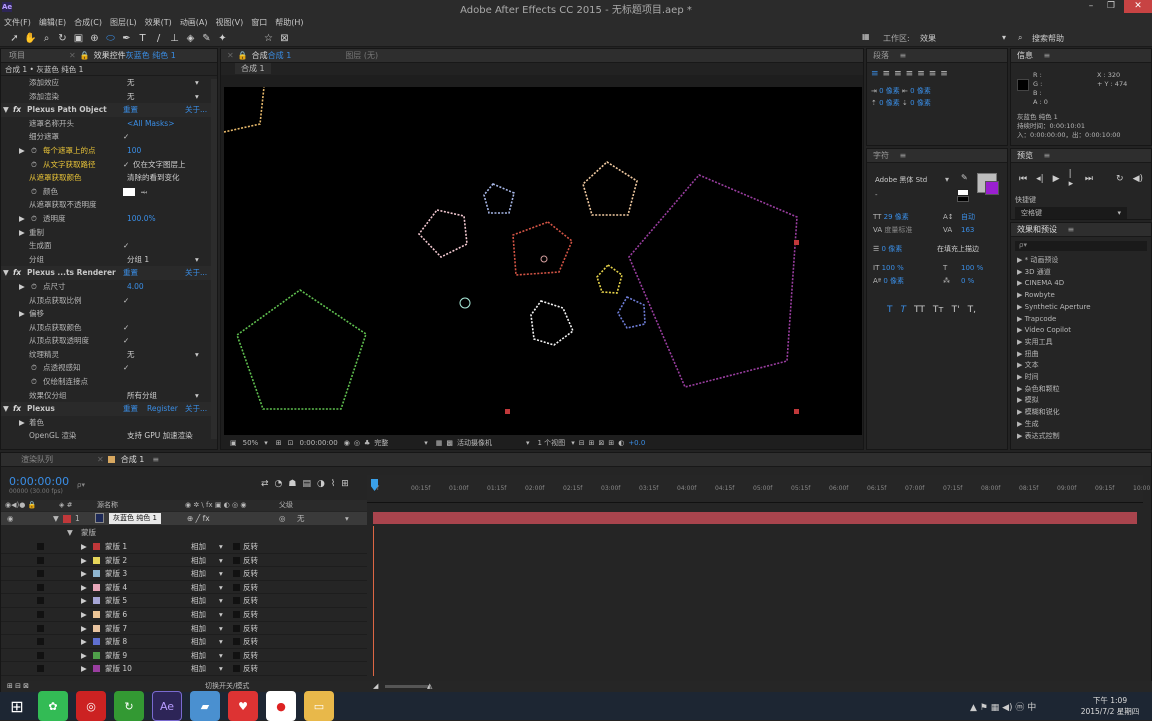 This screenshot has height=721, width=1152. Describe the element at coordinates (109, 192) in the screenshot. I see `effect-property-row: ⏱ 颜色 ⤟` at that location.